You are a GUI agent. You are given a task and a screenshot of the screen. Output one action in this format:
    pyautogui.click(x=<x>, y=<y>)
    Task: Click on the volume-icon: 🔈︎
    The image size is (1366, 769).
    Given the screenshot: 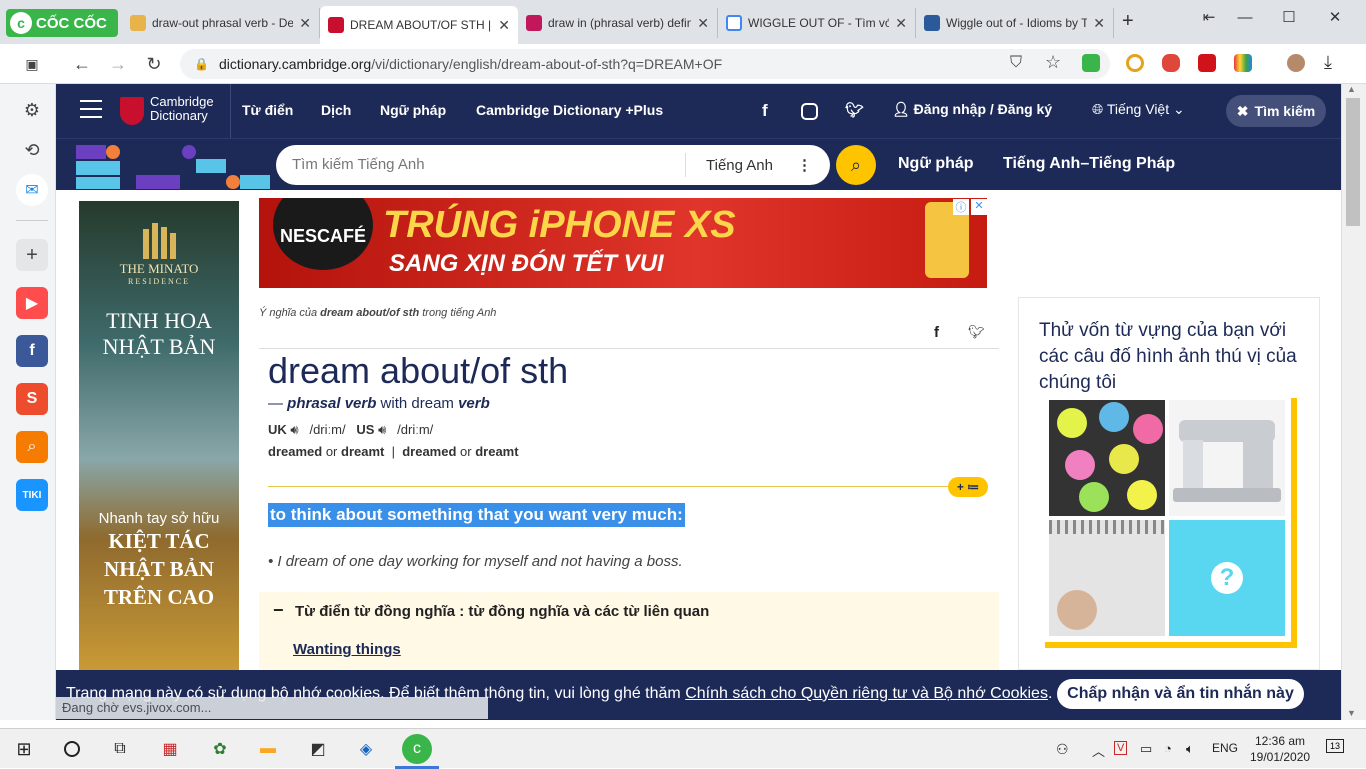 What is the action you would take?
    pyautogui.click(x=1190, y=749)
    